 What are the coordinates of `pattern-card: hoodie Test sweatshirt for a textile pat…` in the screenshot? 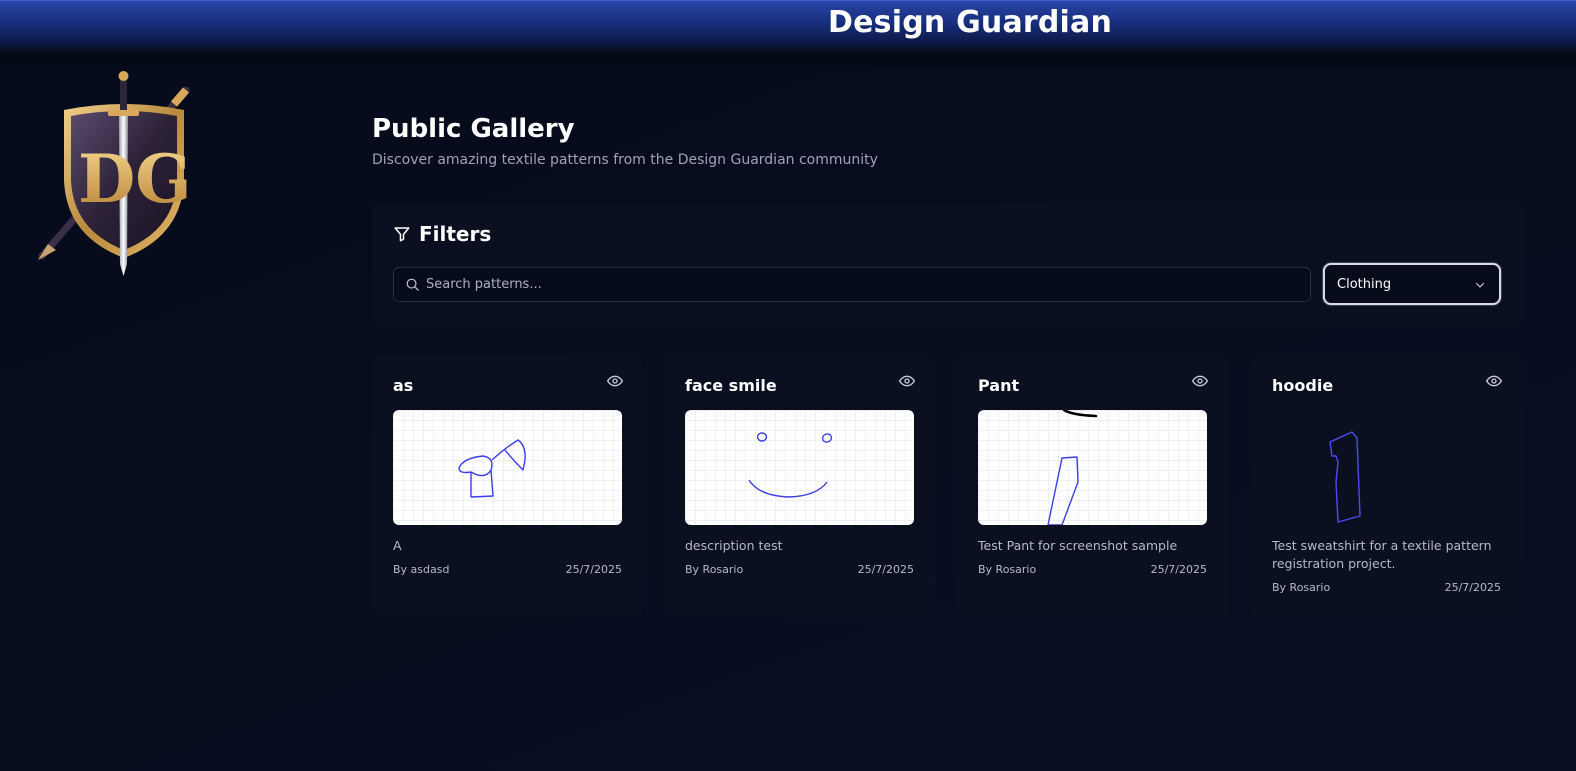 It's located at (1386, 486).